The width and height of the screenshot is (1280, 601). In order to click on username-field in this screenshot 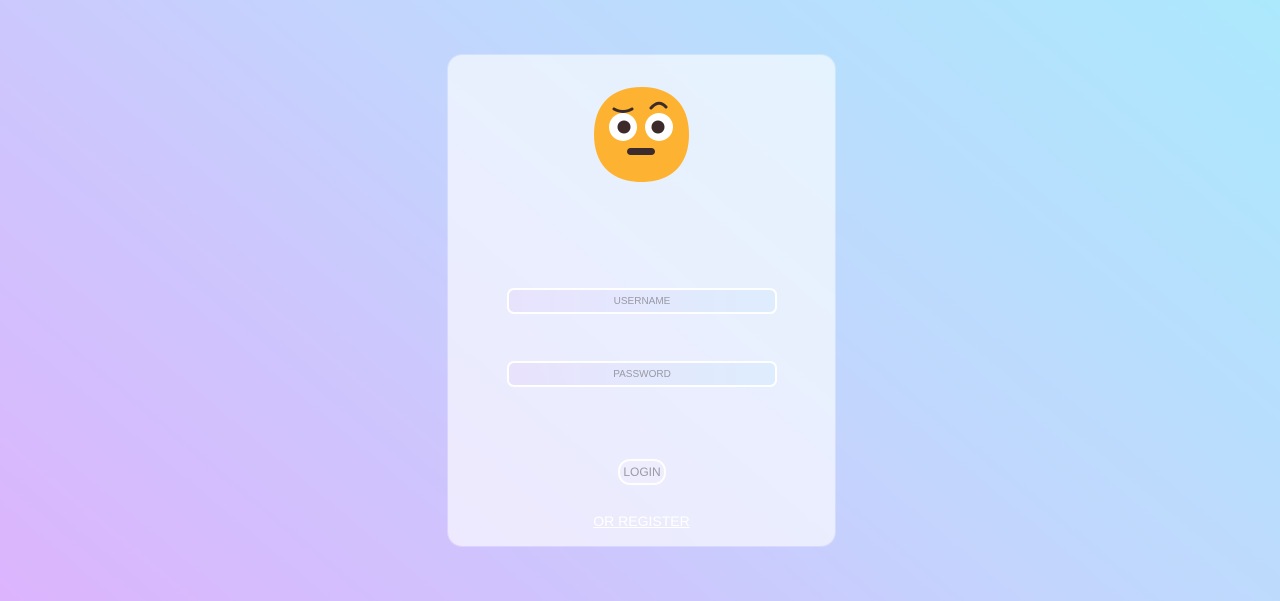, I will do `click(642, 301)`.